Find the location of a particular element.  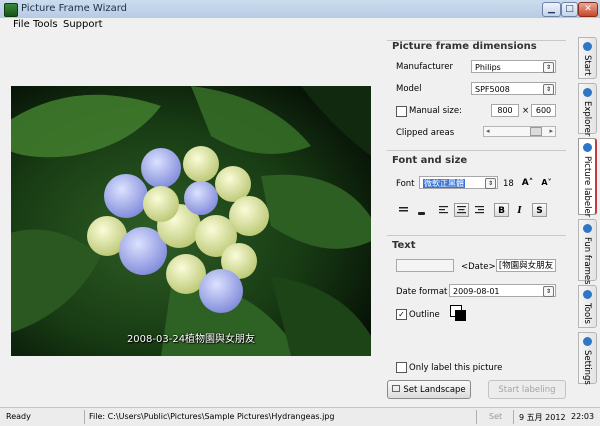

shadow-button: S is located at coordinates (539, 210).